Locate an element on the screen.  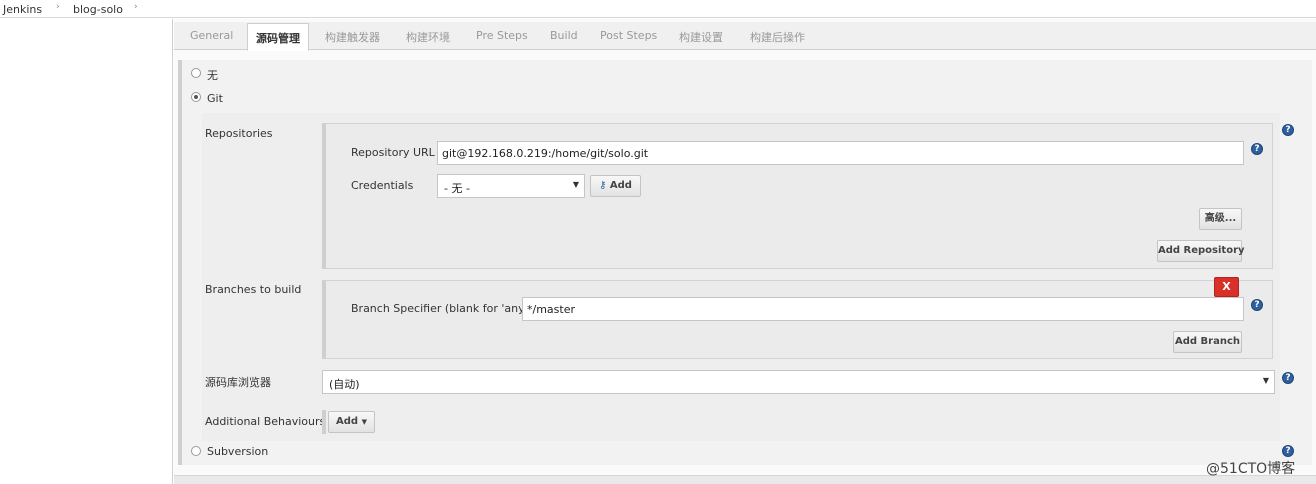
add-credentials-label: Add is located at coordinates (620, 185).